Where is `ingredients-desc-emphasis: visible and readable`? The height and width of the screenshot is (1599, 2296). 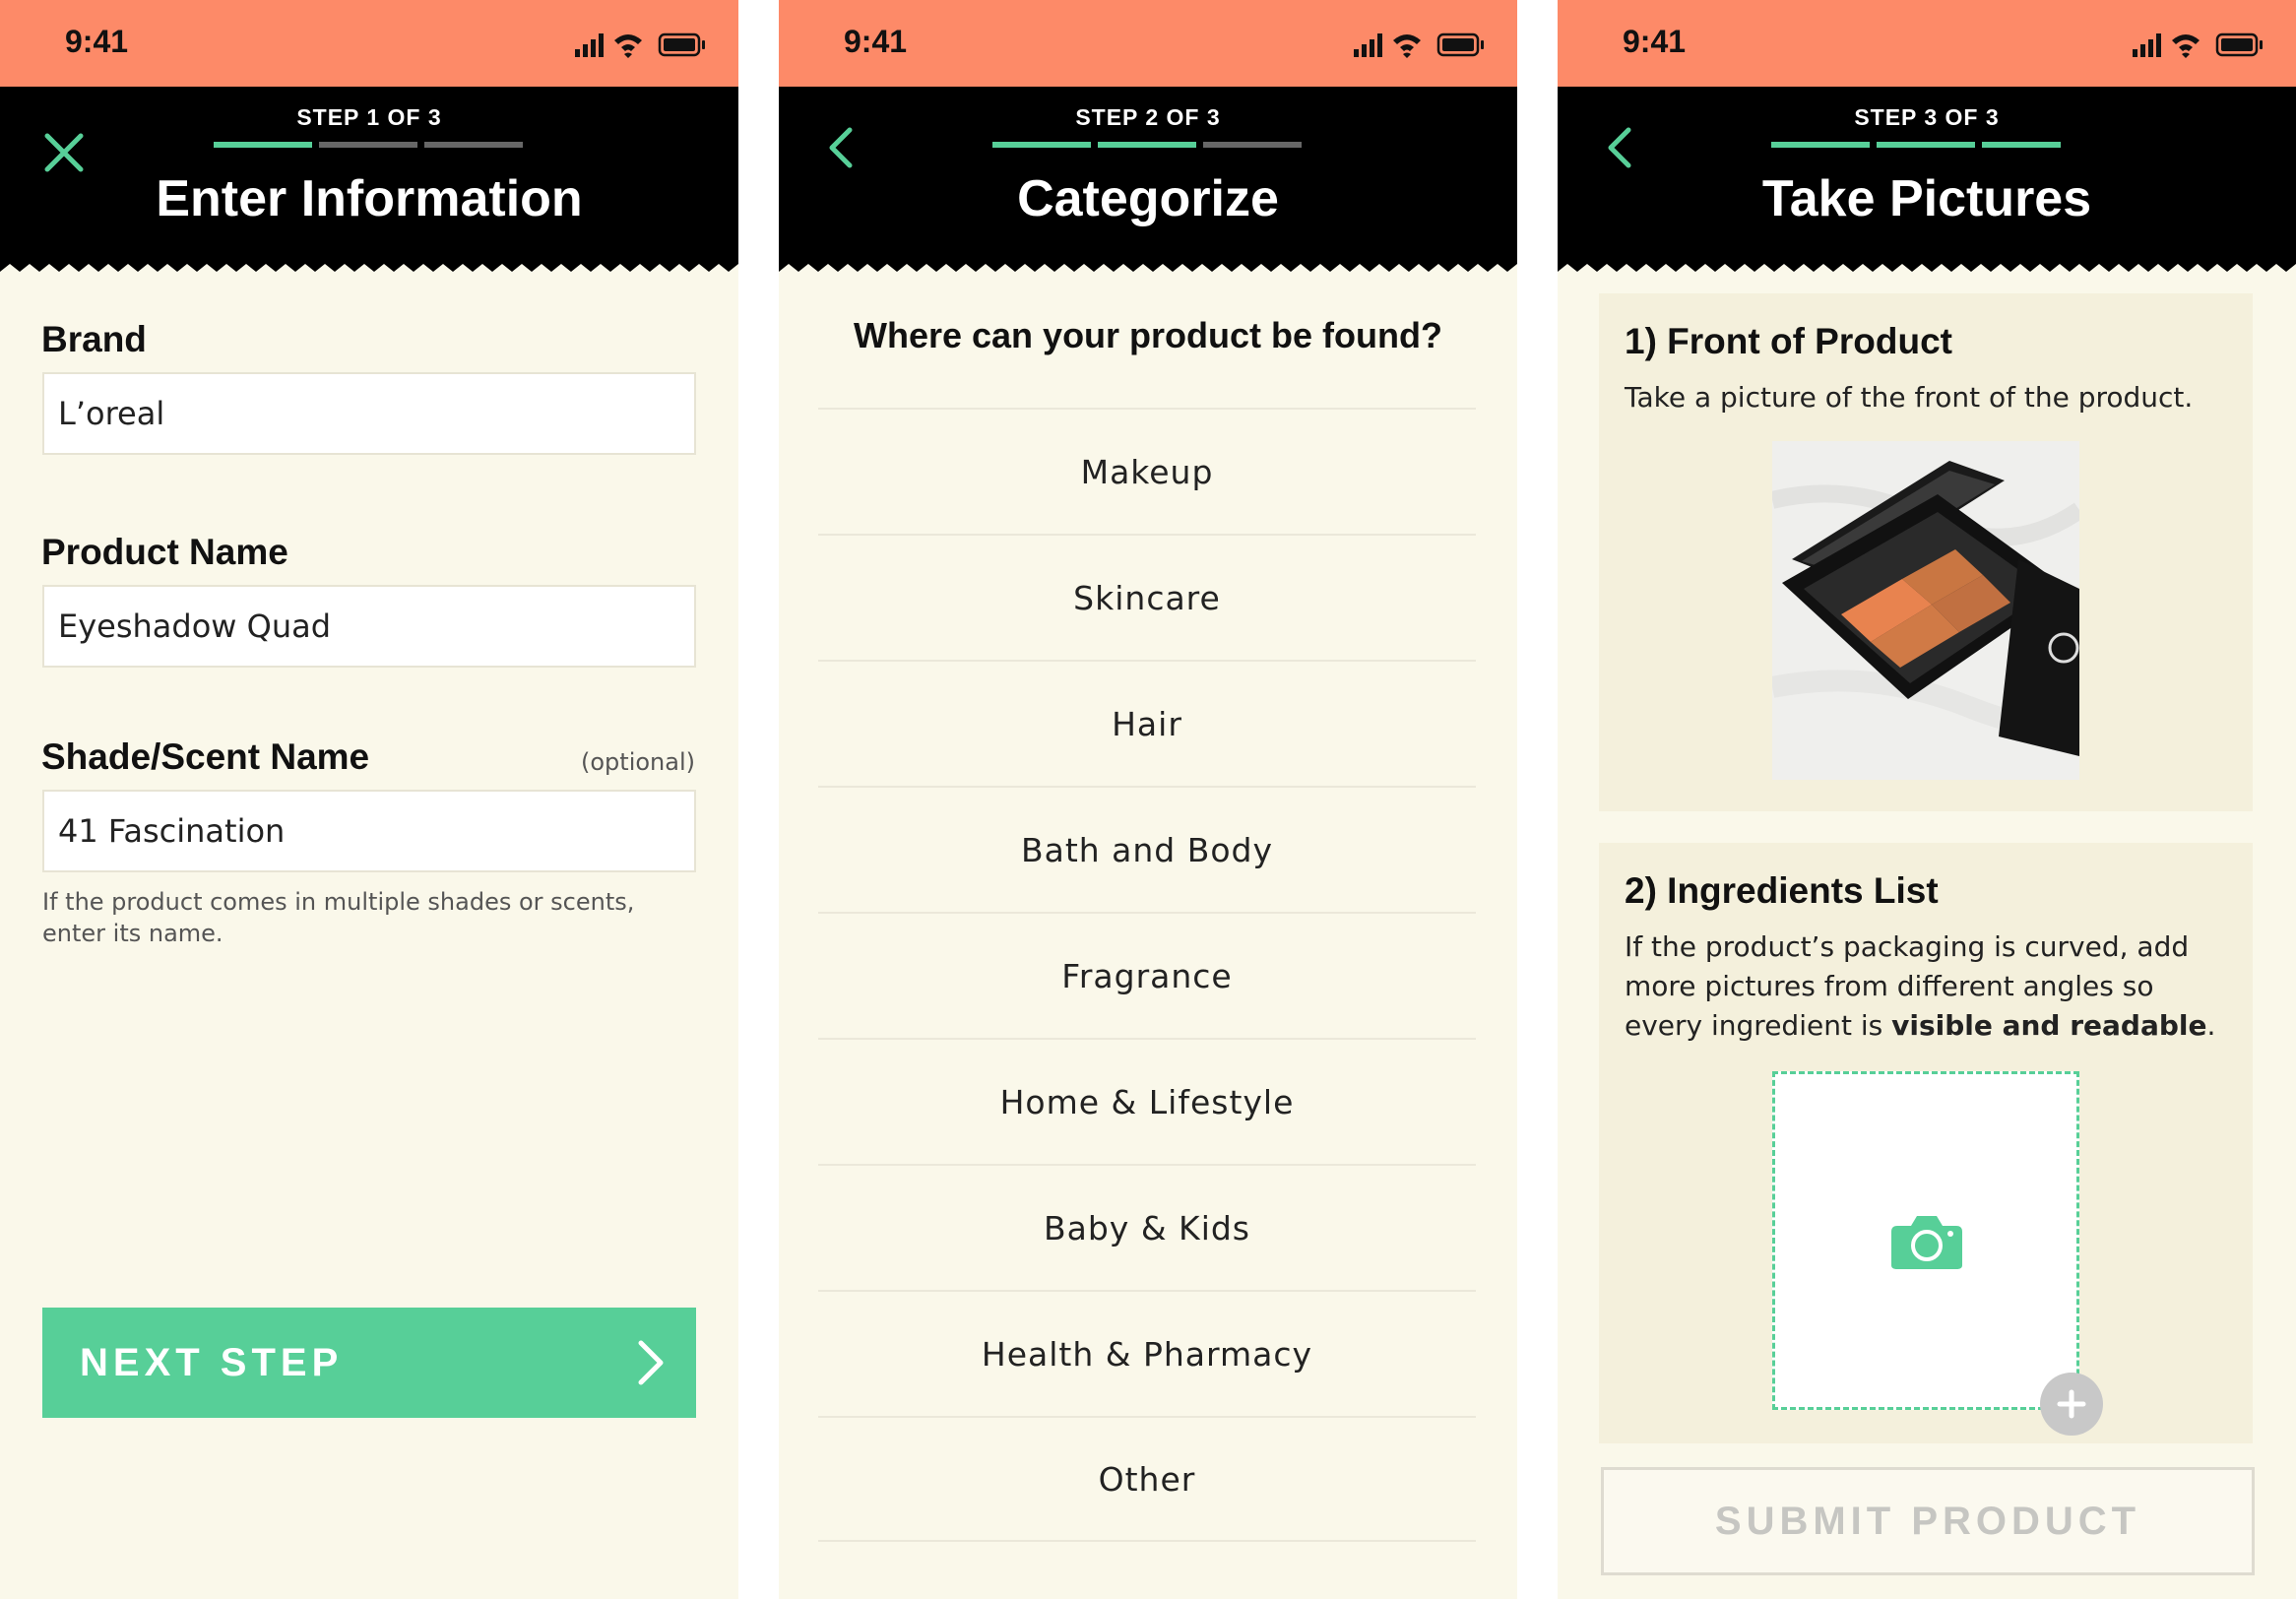
ingredients-desc-emphasis: visible and readable is located at coordinates (2049, 1025).